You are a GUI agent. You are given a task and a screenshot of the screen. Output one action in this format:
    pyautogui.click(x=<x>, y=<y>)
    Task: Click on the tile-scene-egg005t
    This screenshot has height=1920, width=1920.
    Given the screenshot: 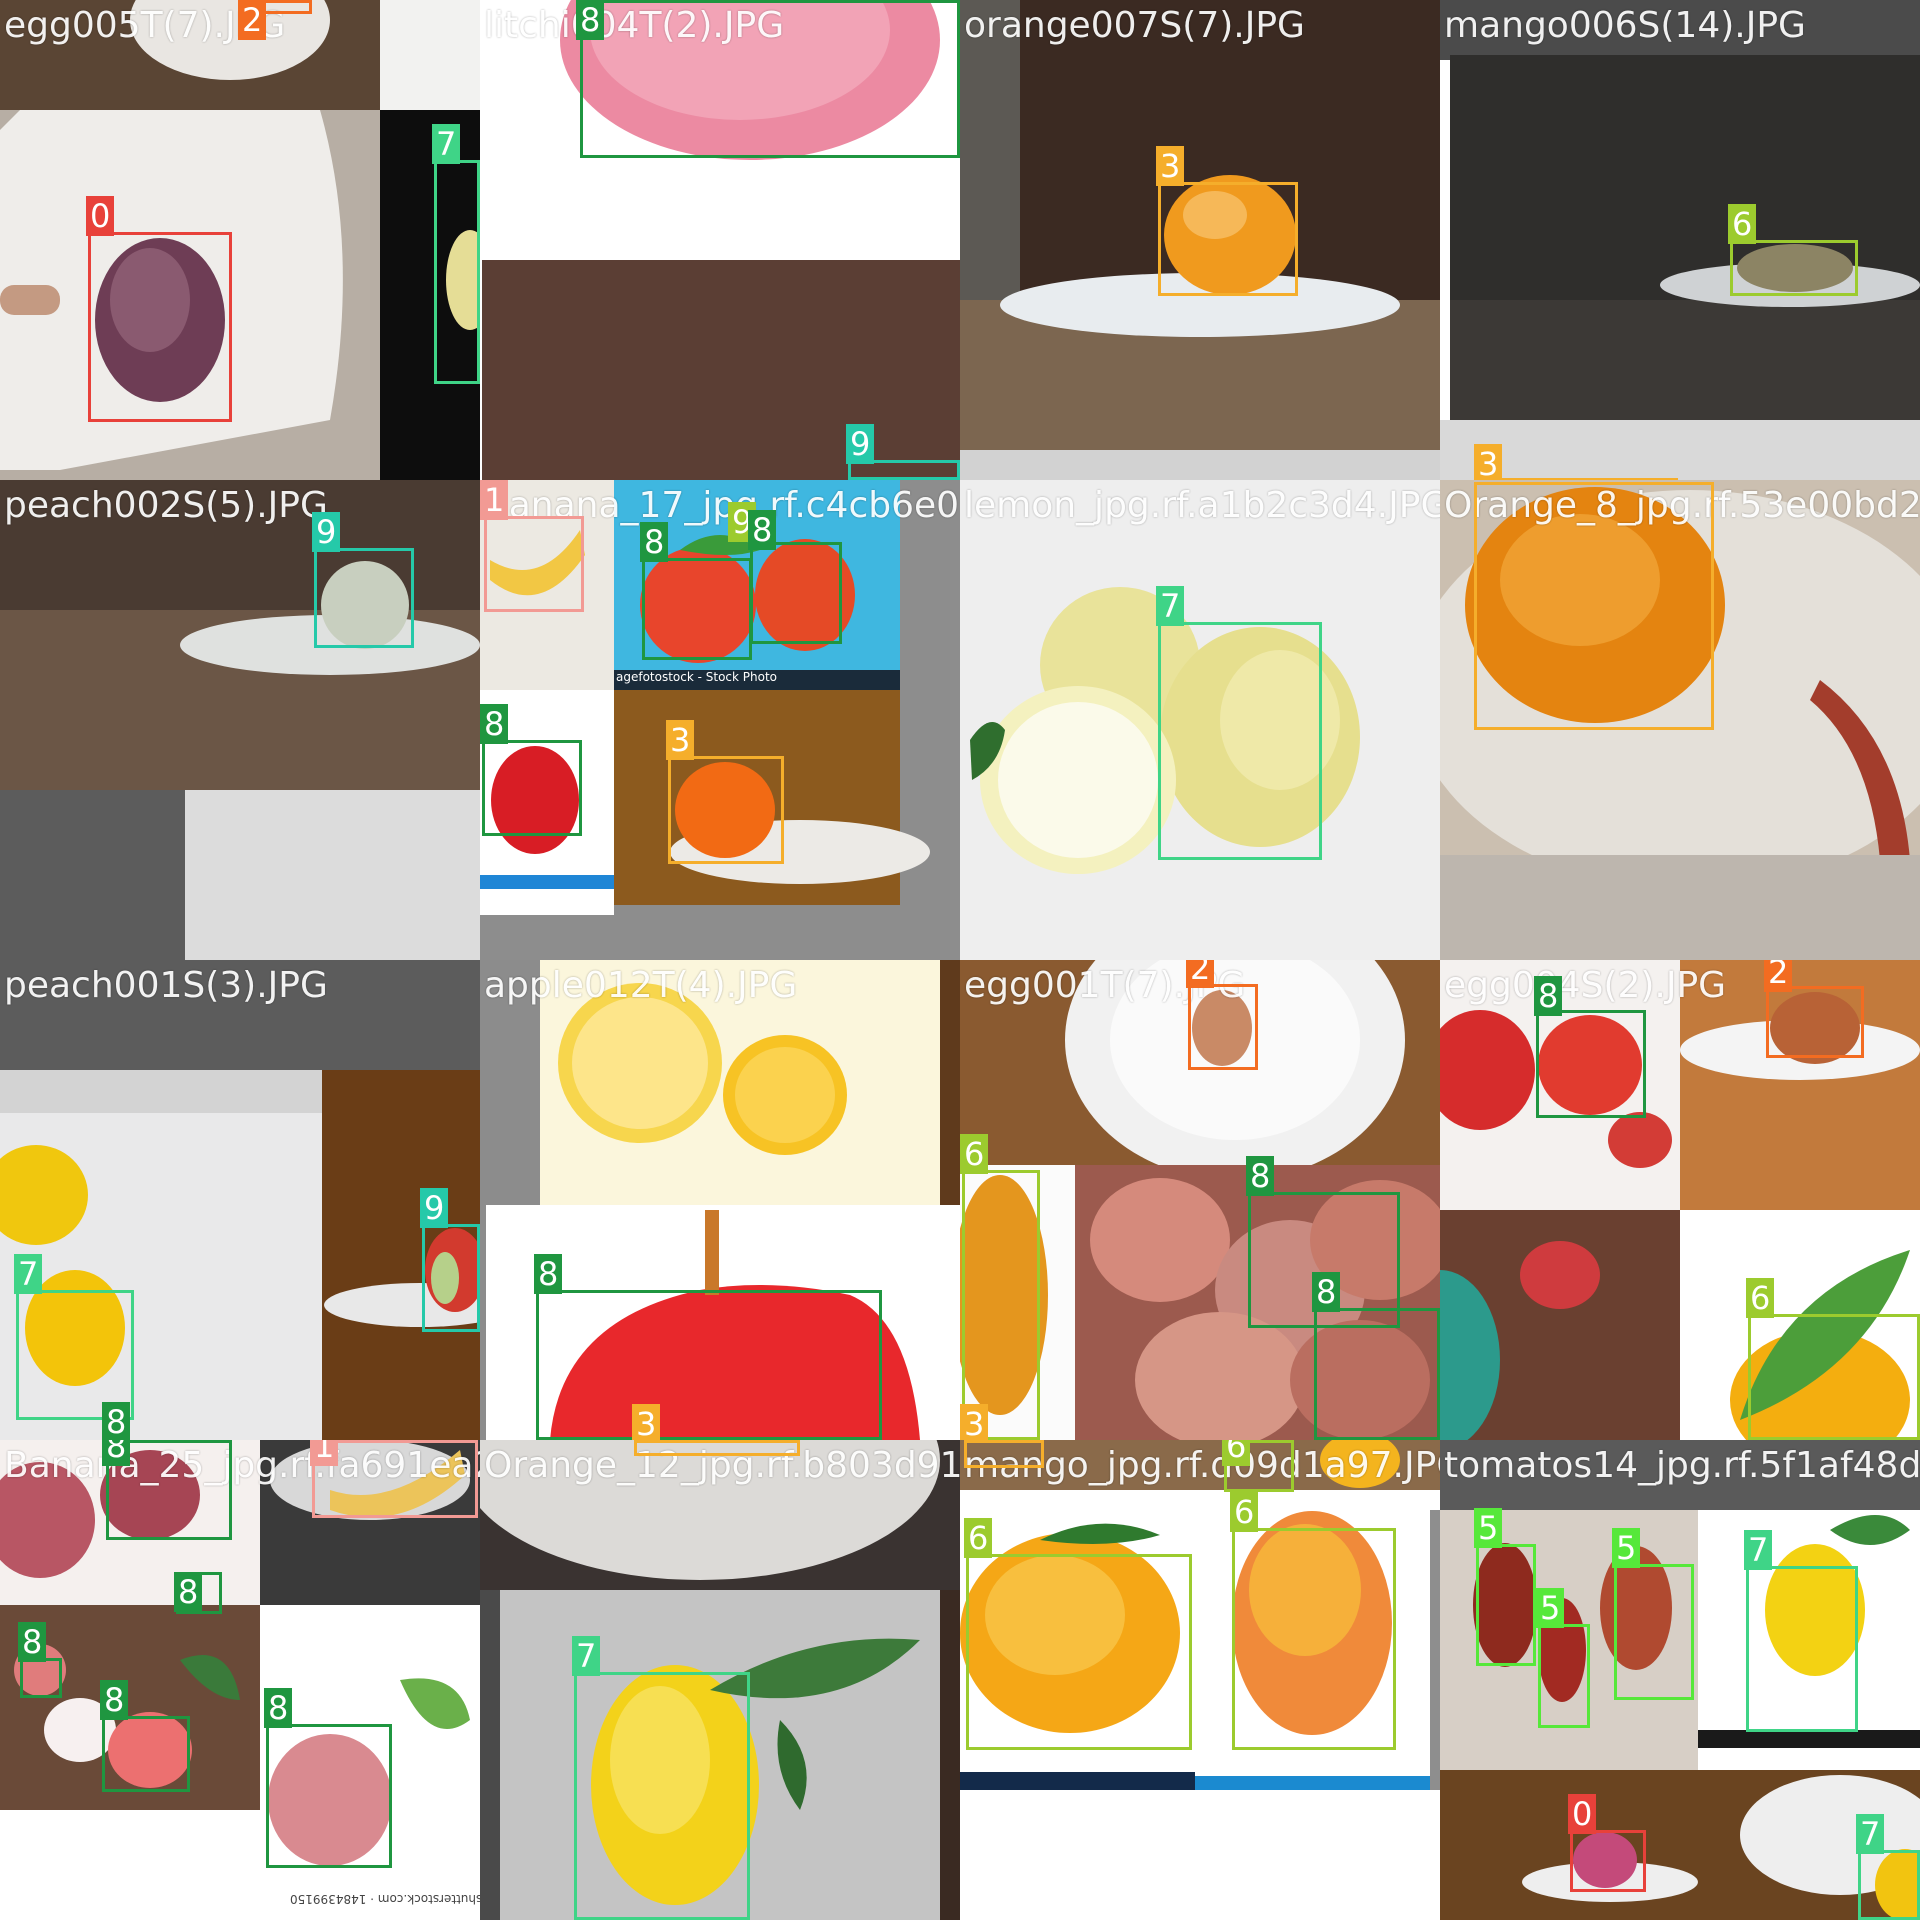 What is the action you would take?
    pyautogui.click(x=240, y=240)
    